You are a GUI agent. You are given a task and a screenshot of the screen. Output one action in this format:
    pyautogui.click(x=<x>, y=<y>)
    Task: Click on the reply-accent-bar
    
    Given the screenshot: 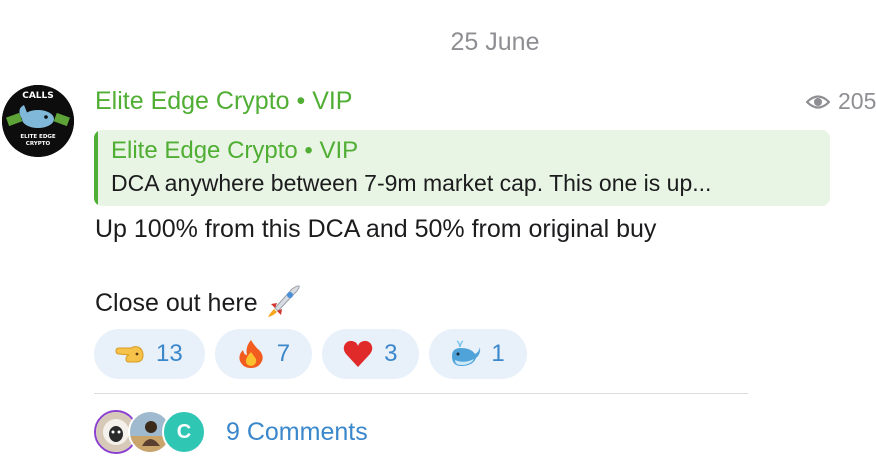 What is the action you would take?
    pyautogui.click(x=96, y=168)
    